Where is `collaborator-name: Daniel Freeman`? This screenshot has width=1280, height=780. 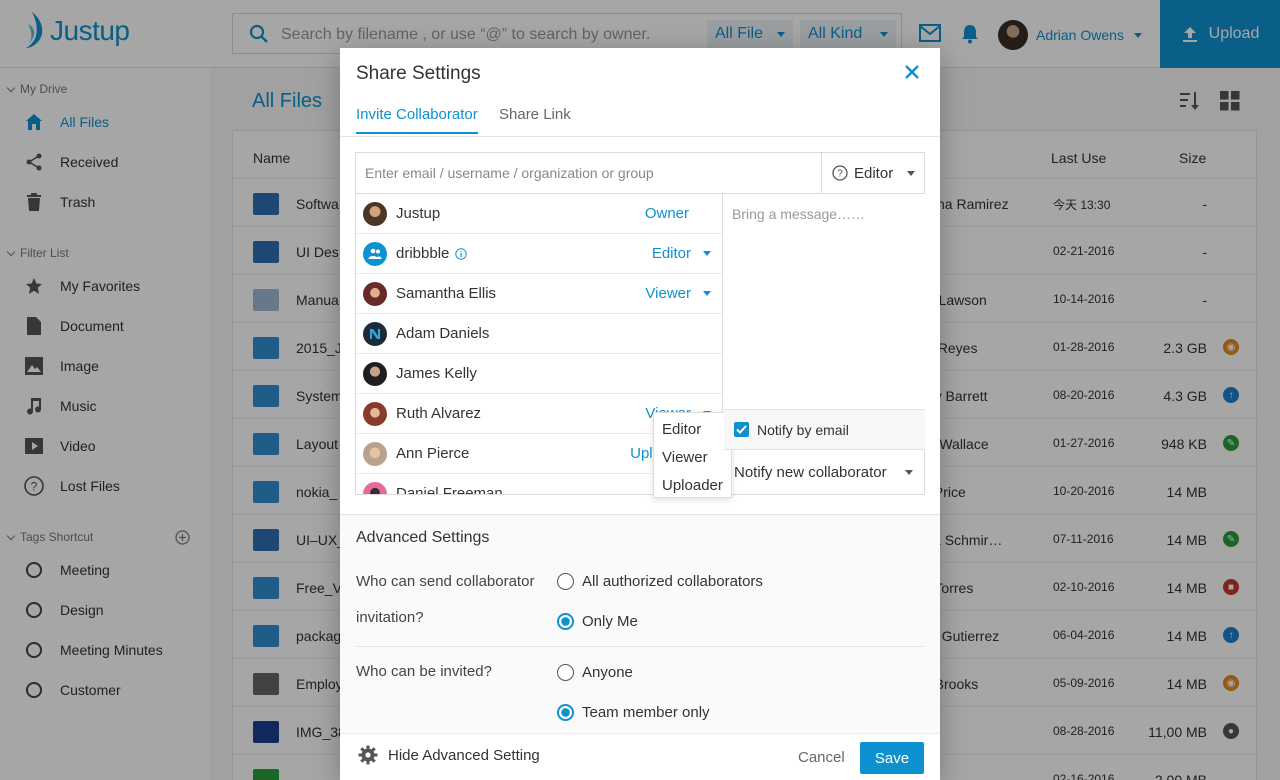
collaborator-name: Daniel Freeman is located at coordinates (449, 489).